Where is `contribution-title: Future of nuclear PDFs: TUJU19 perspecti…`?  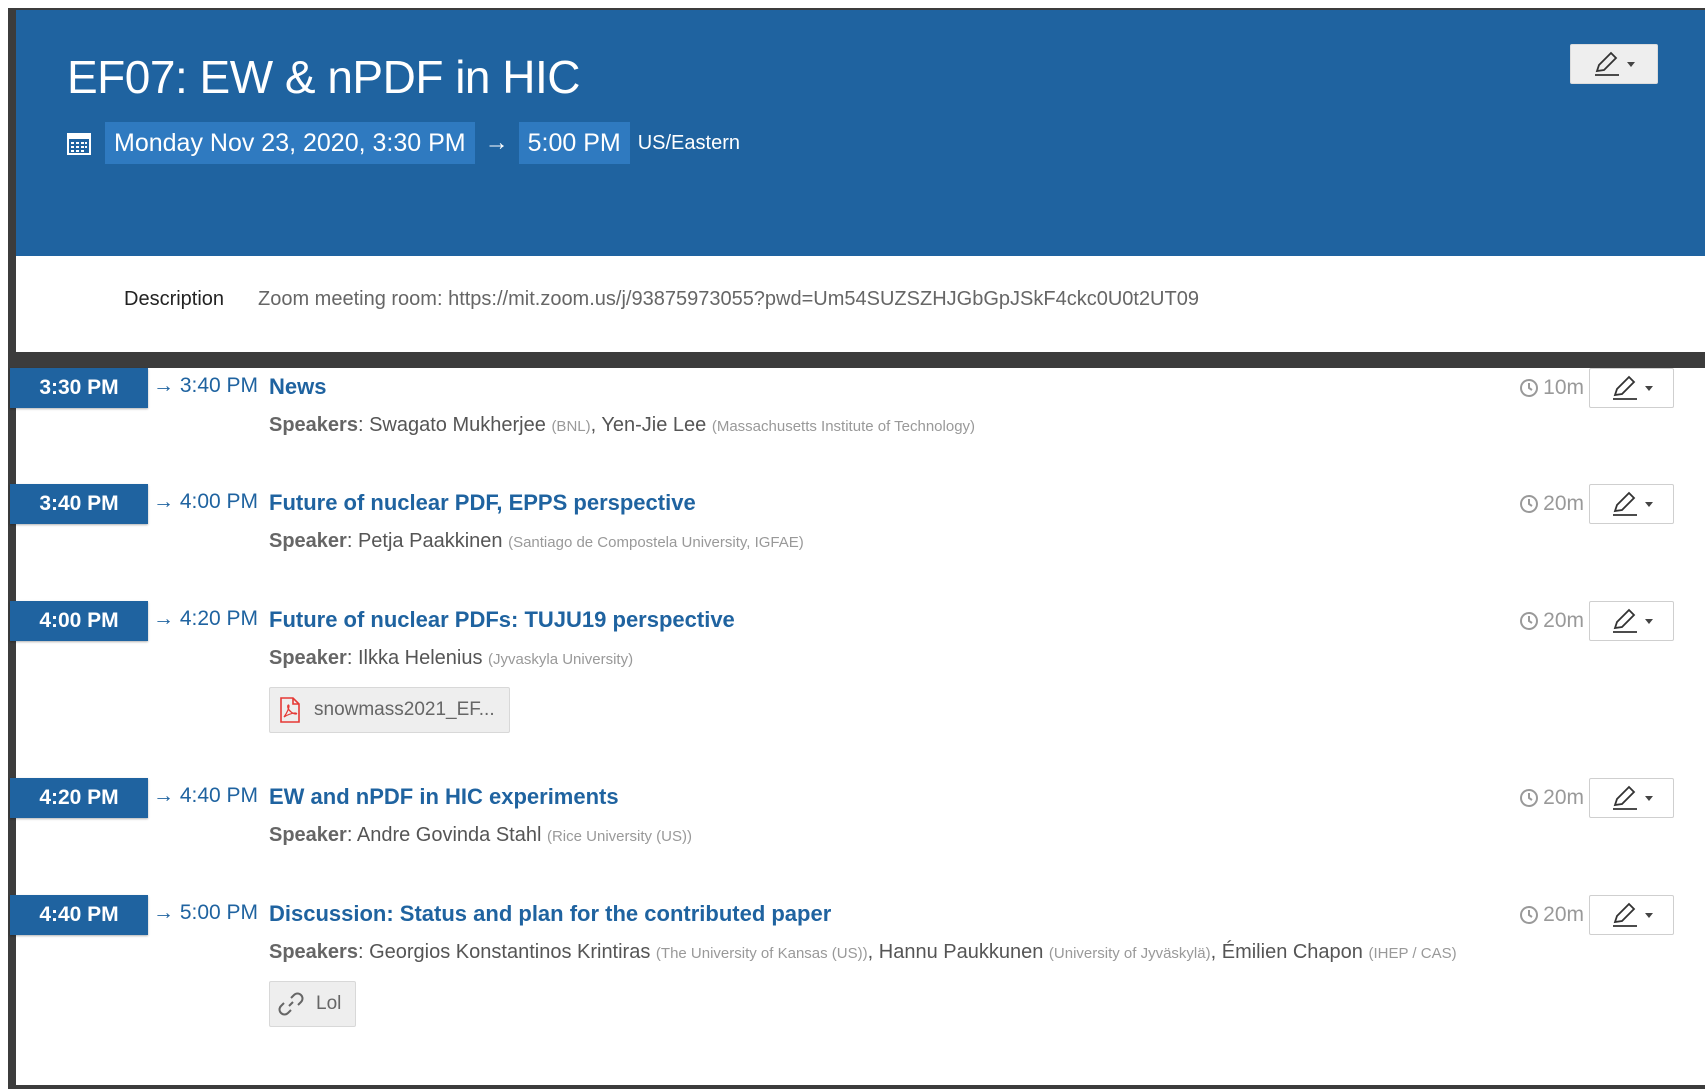
contribution-title: Future of nuclear PDFs: TUJU19 perspecti… is located at coordinates (502, 620).